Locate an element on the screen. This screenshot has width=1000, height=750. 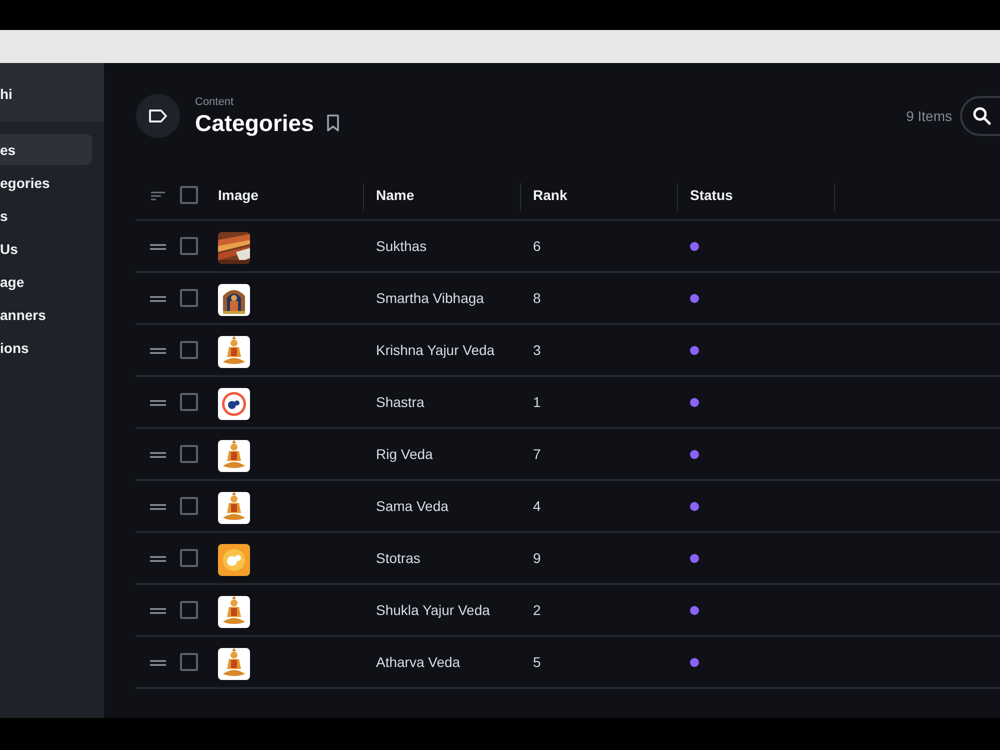
sidebar-item: age is located at coordinates (46, 281).